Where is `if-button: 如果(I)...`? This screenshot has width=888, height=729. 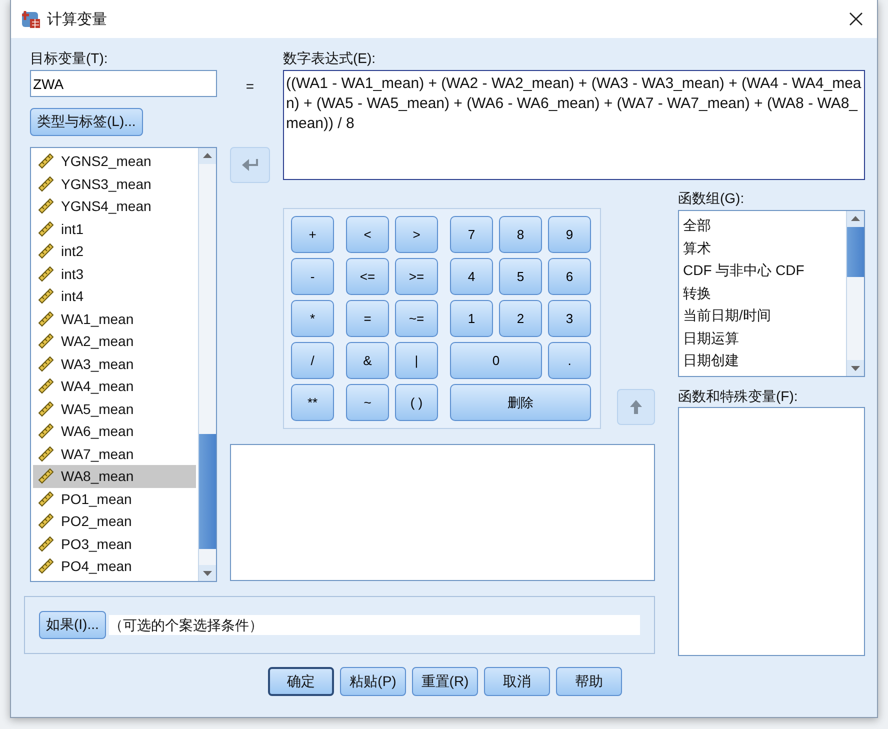 if-button: 如果(I)... is located at coordinates (72, 625).